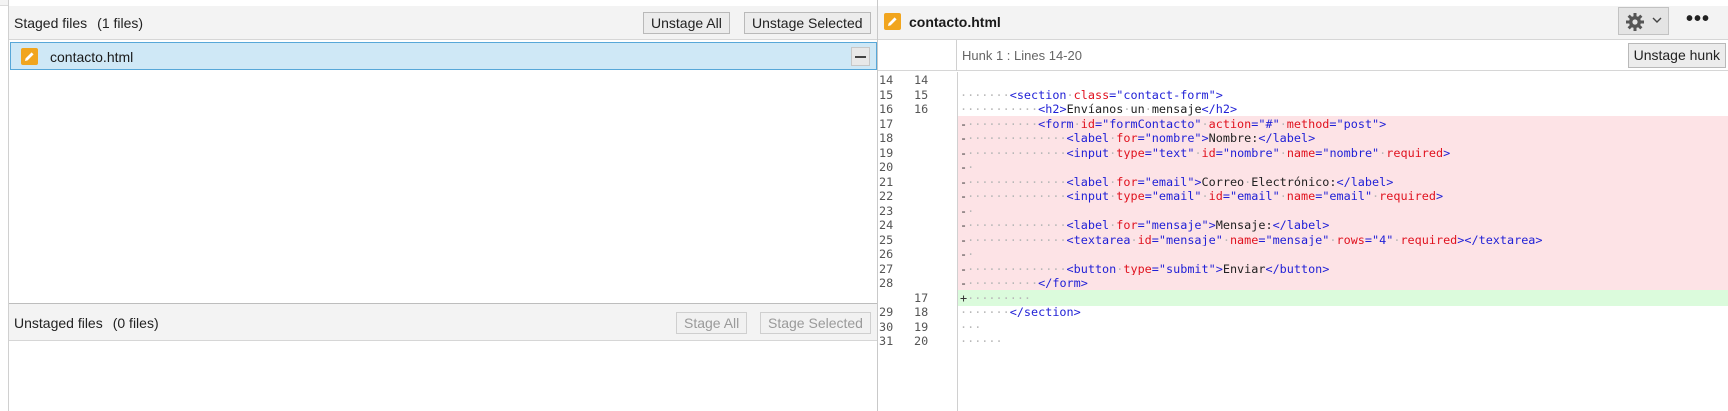 The width and height of the screenshot is (1728, 411). Describe the element at coordinates (1303, 55) in the screenshot. I see `hunk-header: Hunk 1 : Lines 14-20 Unstage hunk` at that location.